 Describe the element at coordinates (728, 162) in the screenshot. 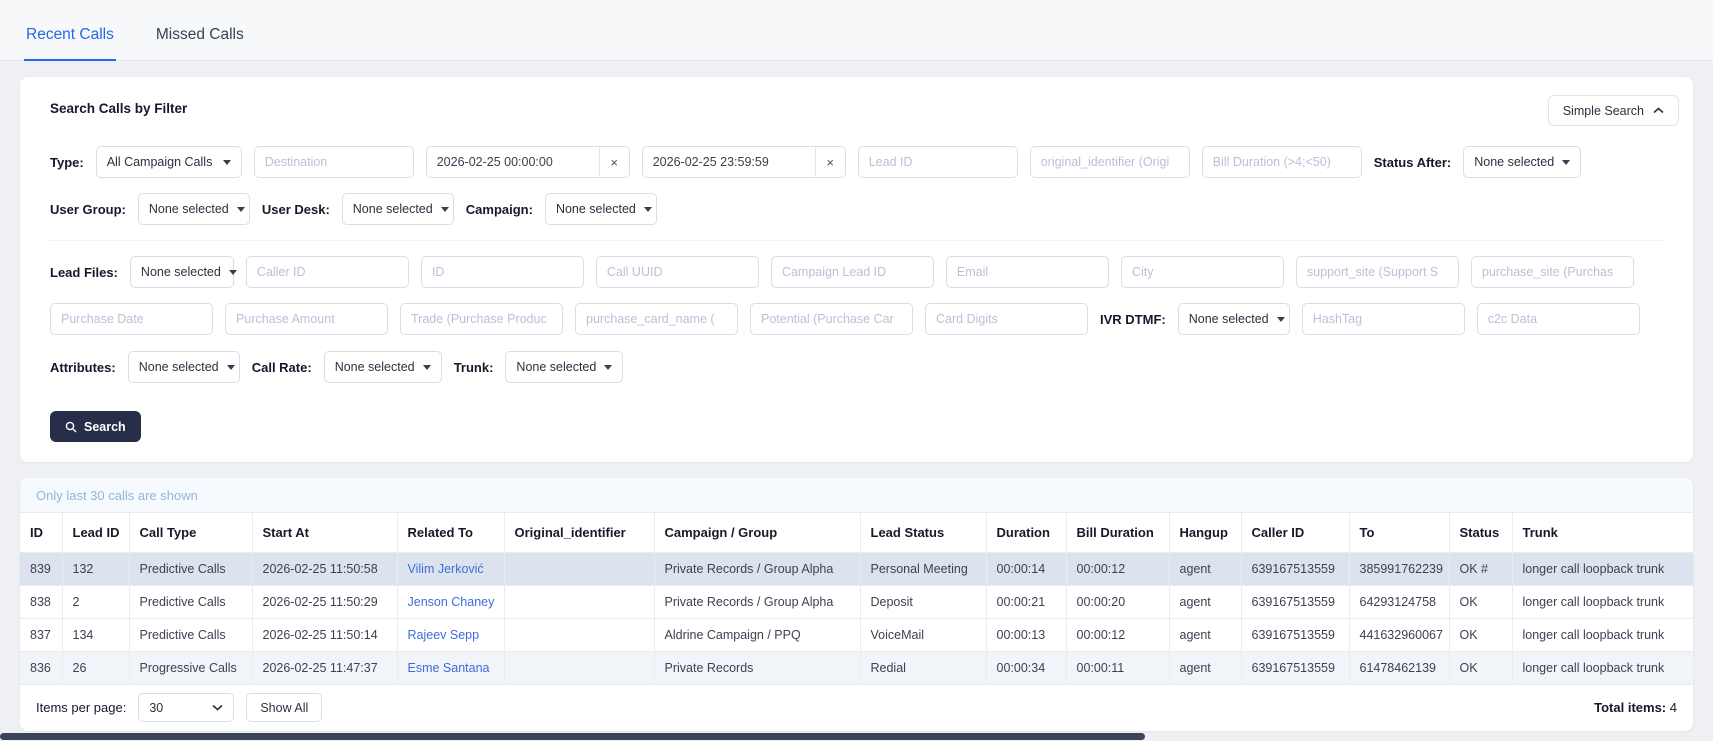

I see `date-to-input` at that location.